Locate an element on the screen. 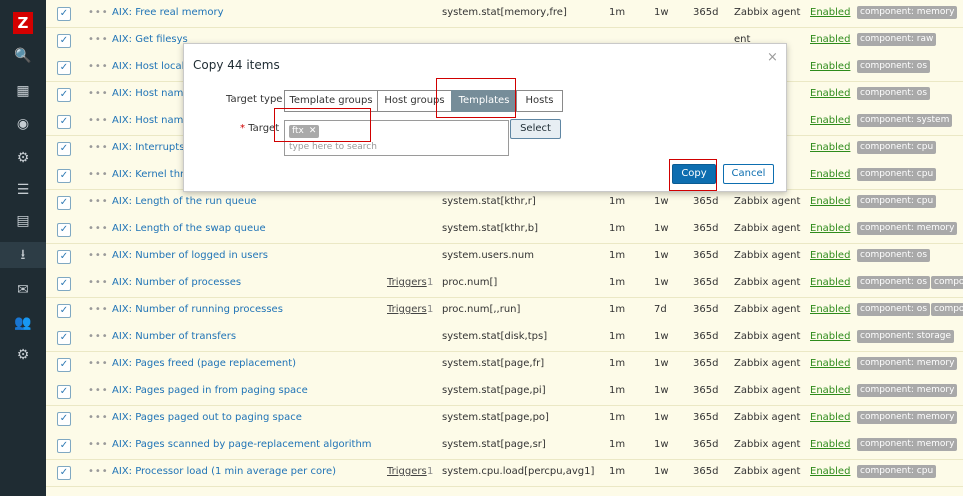 Image resolution: width=963 pixels, height=496 pixels. item-name-link: AIX: Pages freed (page replacement) is located at coordinates (204, 363).